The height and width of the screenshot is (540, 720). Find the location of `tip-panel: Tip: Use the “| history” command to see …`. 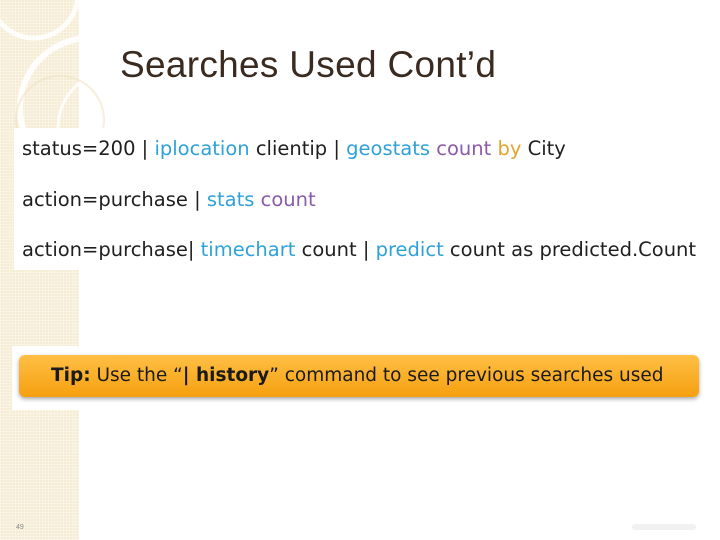

tip-panel: Tip: Use the “| history” command to see … is located at coordinates (360, 378).